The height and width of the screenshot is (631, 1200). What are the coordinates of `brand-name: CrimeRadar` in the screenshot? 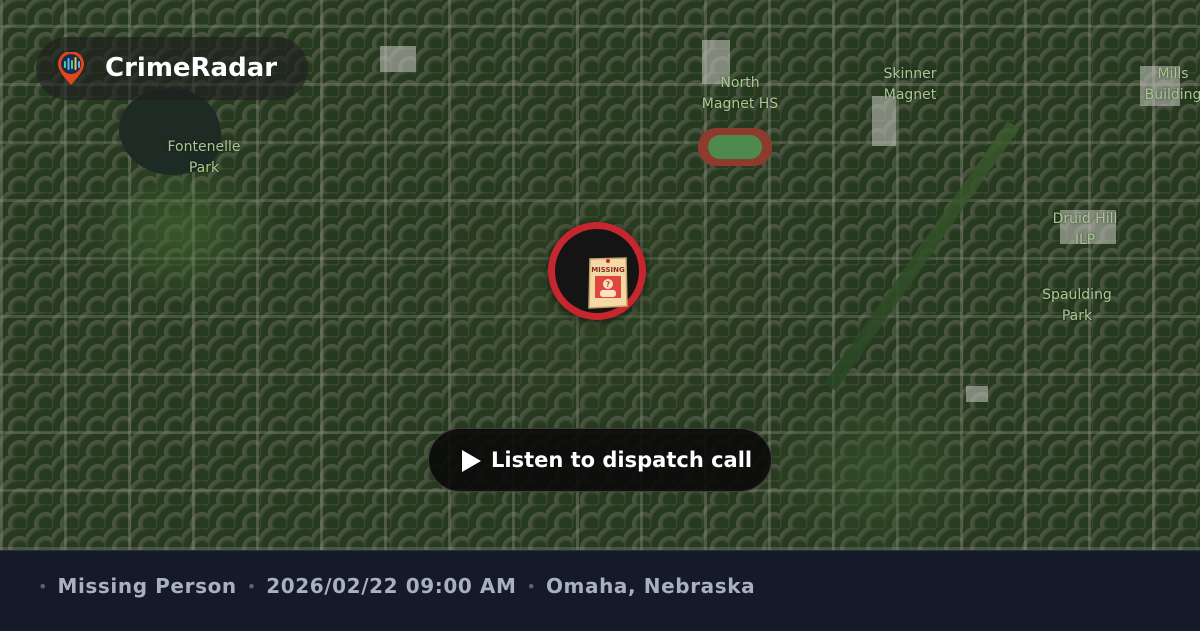 It's located at (191, 68).